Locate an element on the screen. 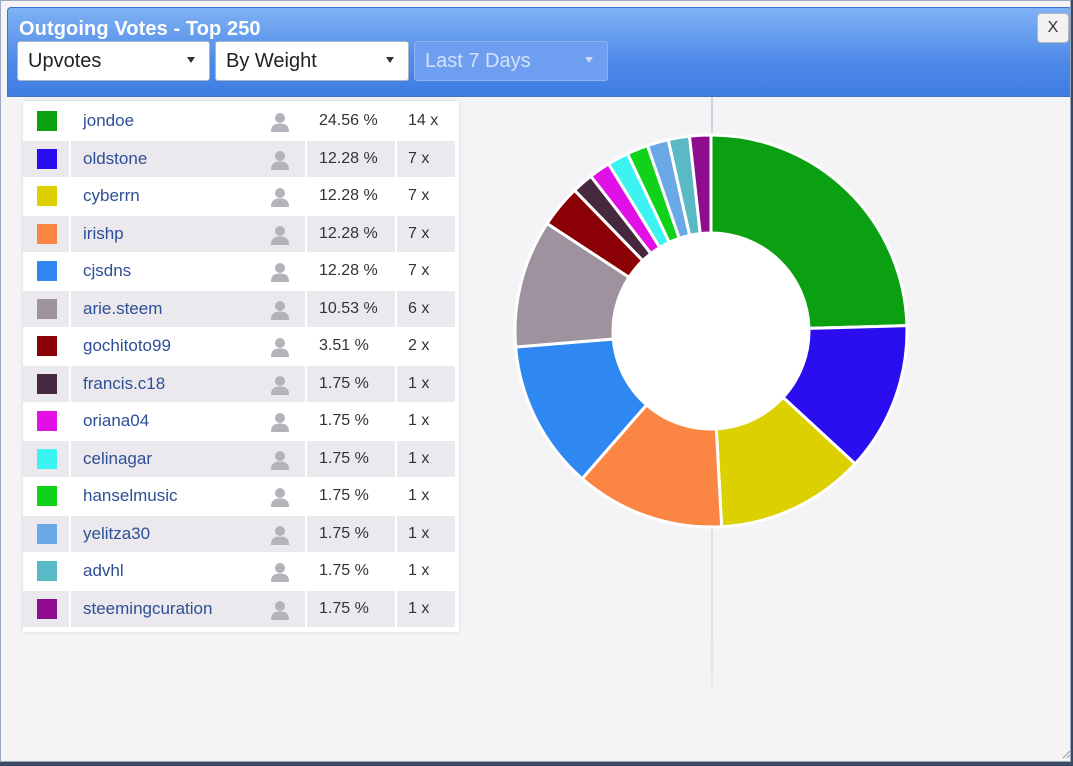 The image size is (1073, 766). voter-name-link: hanselmusic is located at coordinates (130, 496).